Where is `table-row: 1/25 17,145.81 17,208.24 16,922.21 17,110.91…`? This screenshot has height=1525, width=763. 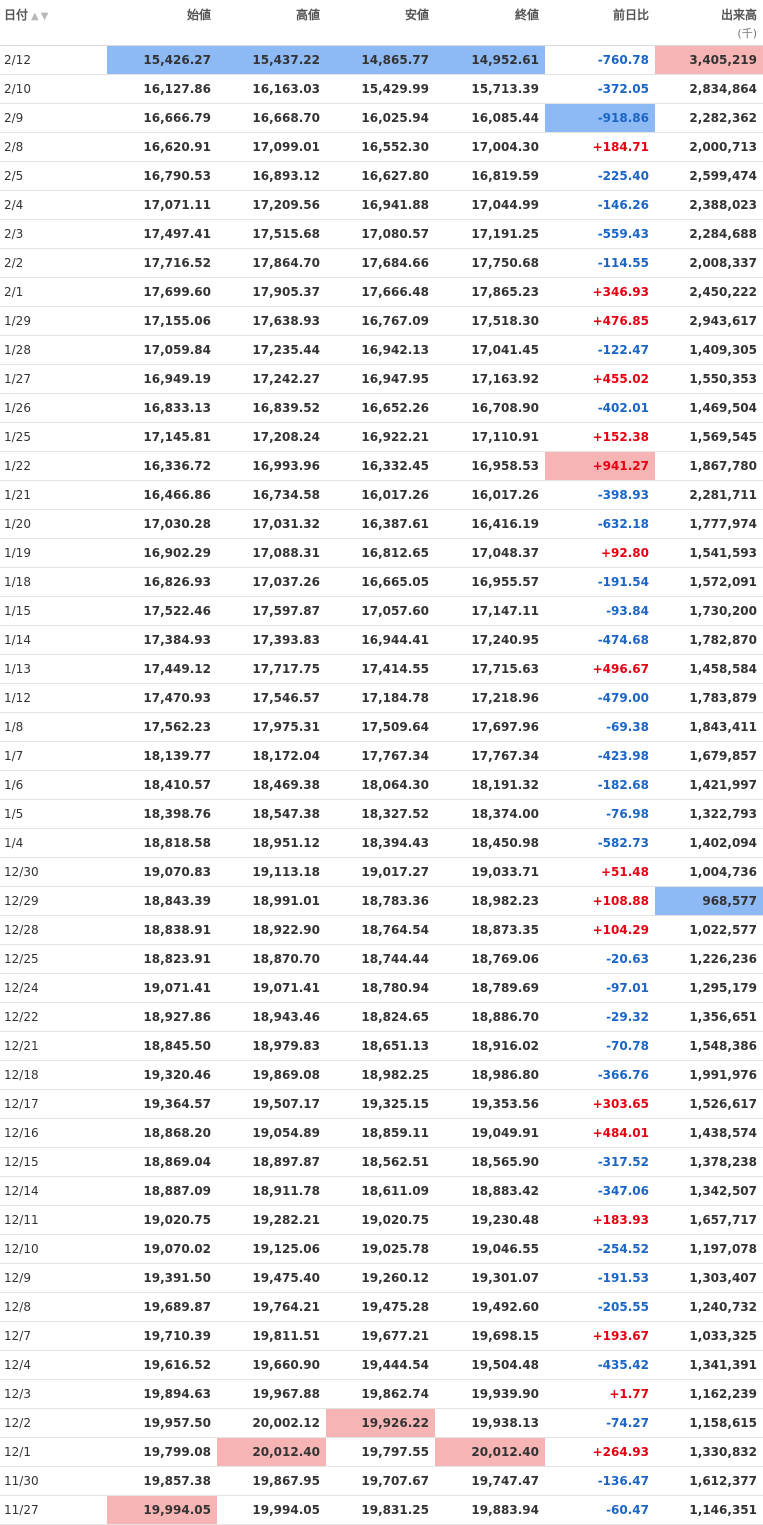 table-row: 1/25 17,145.81 17,208.24 16,922.21 17,110.91… is located at coordinates (381, 437).